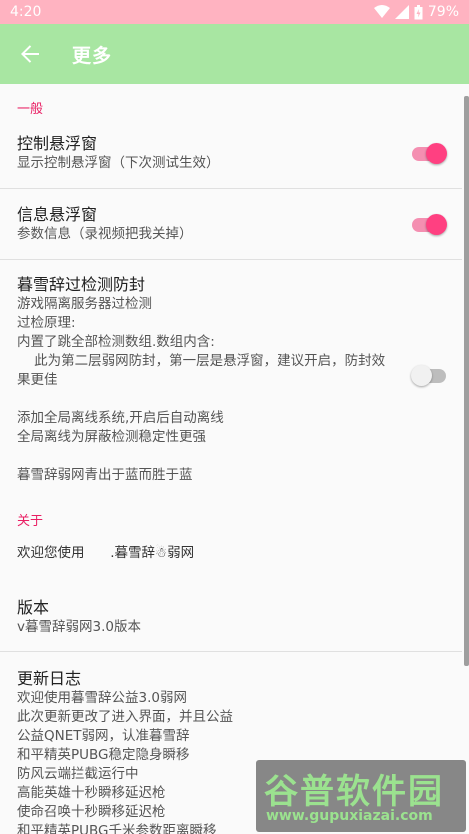  What do you see at coordinates (102, 698) in the screenshot?
I see `changelog-line: 欢迎使用暮雪辞公益3.0弱网` at bounding box center [102, 698].